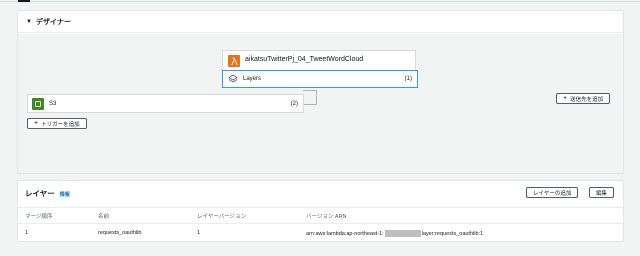  What do you see at coordinates (602, 192) in the screenshot?
I see `edit-button: 編集` at bounding box center [602, 192].